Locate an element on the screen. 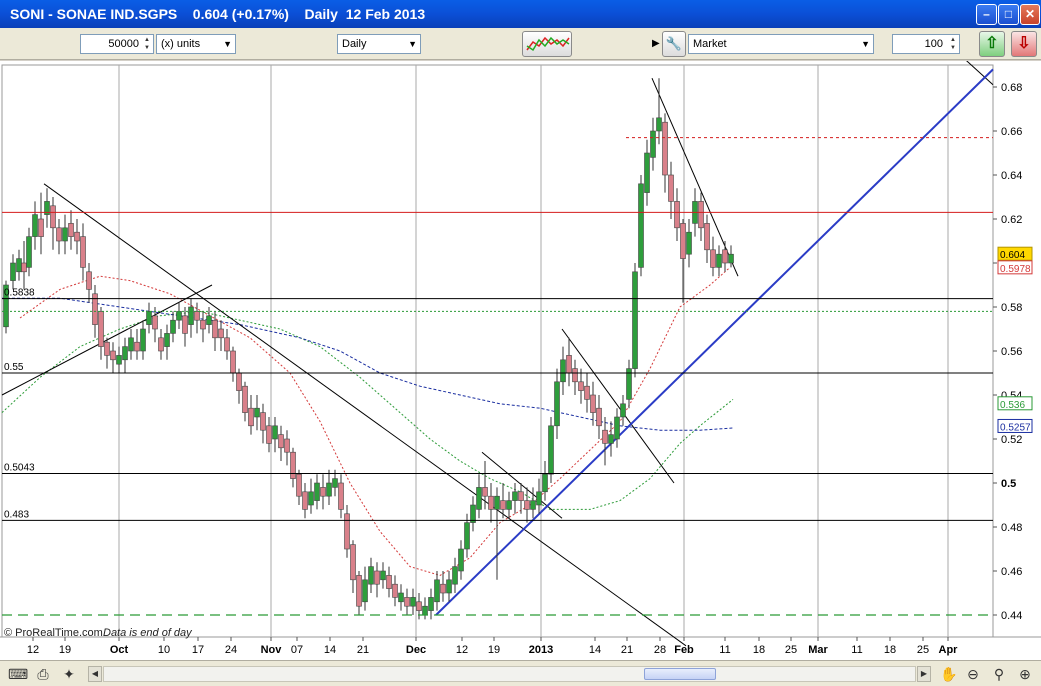 The height and width of the screenshot is (686, 1041). x-tick-label: 19 is located at coordinates (65, 650).